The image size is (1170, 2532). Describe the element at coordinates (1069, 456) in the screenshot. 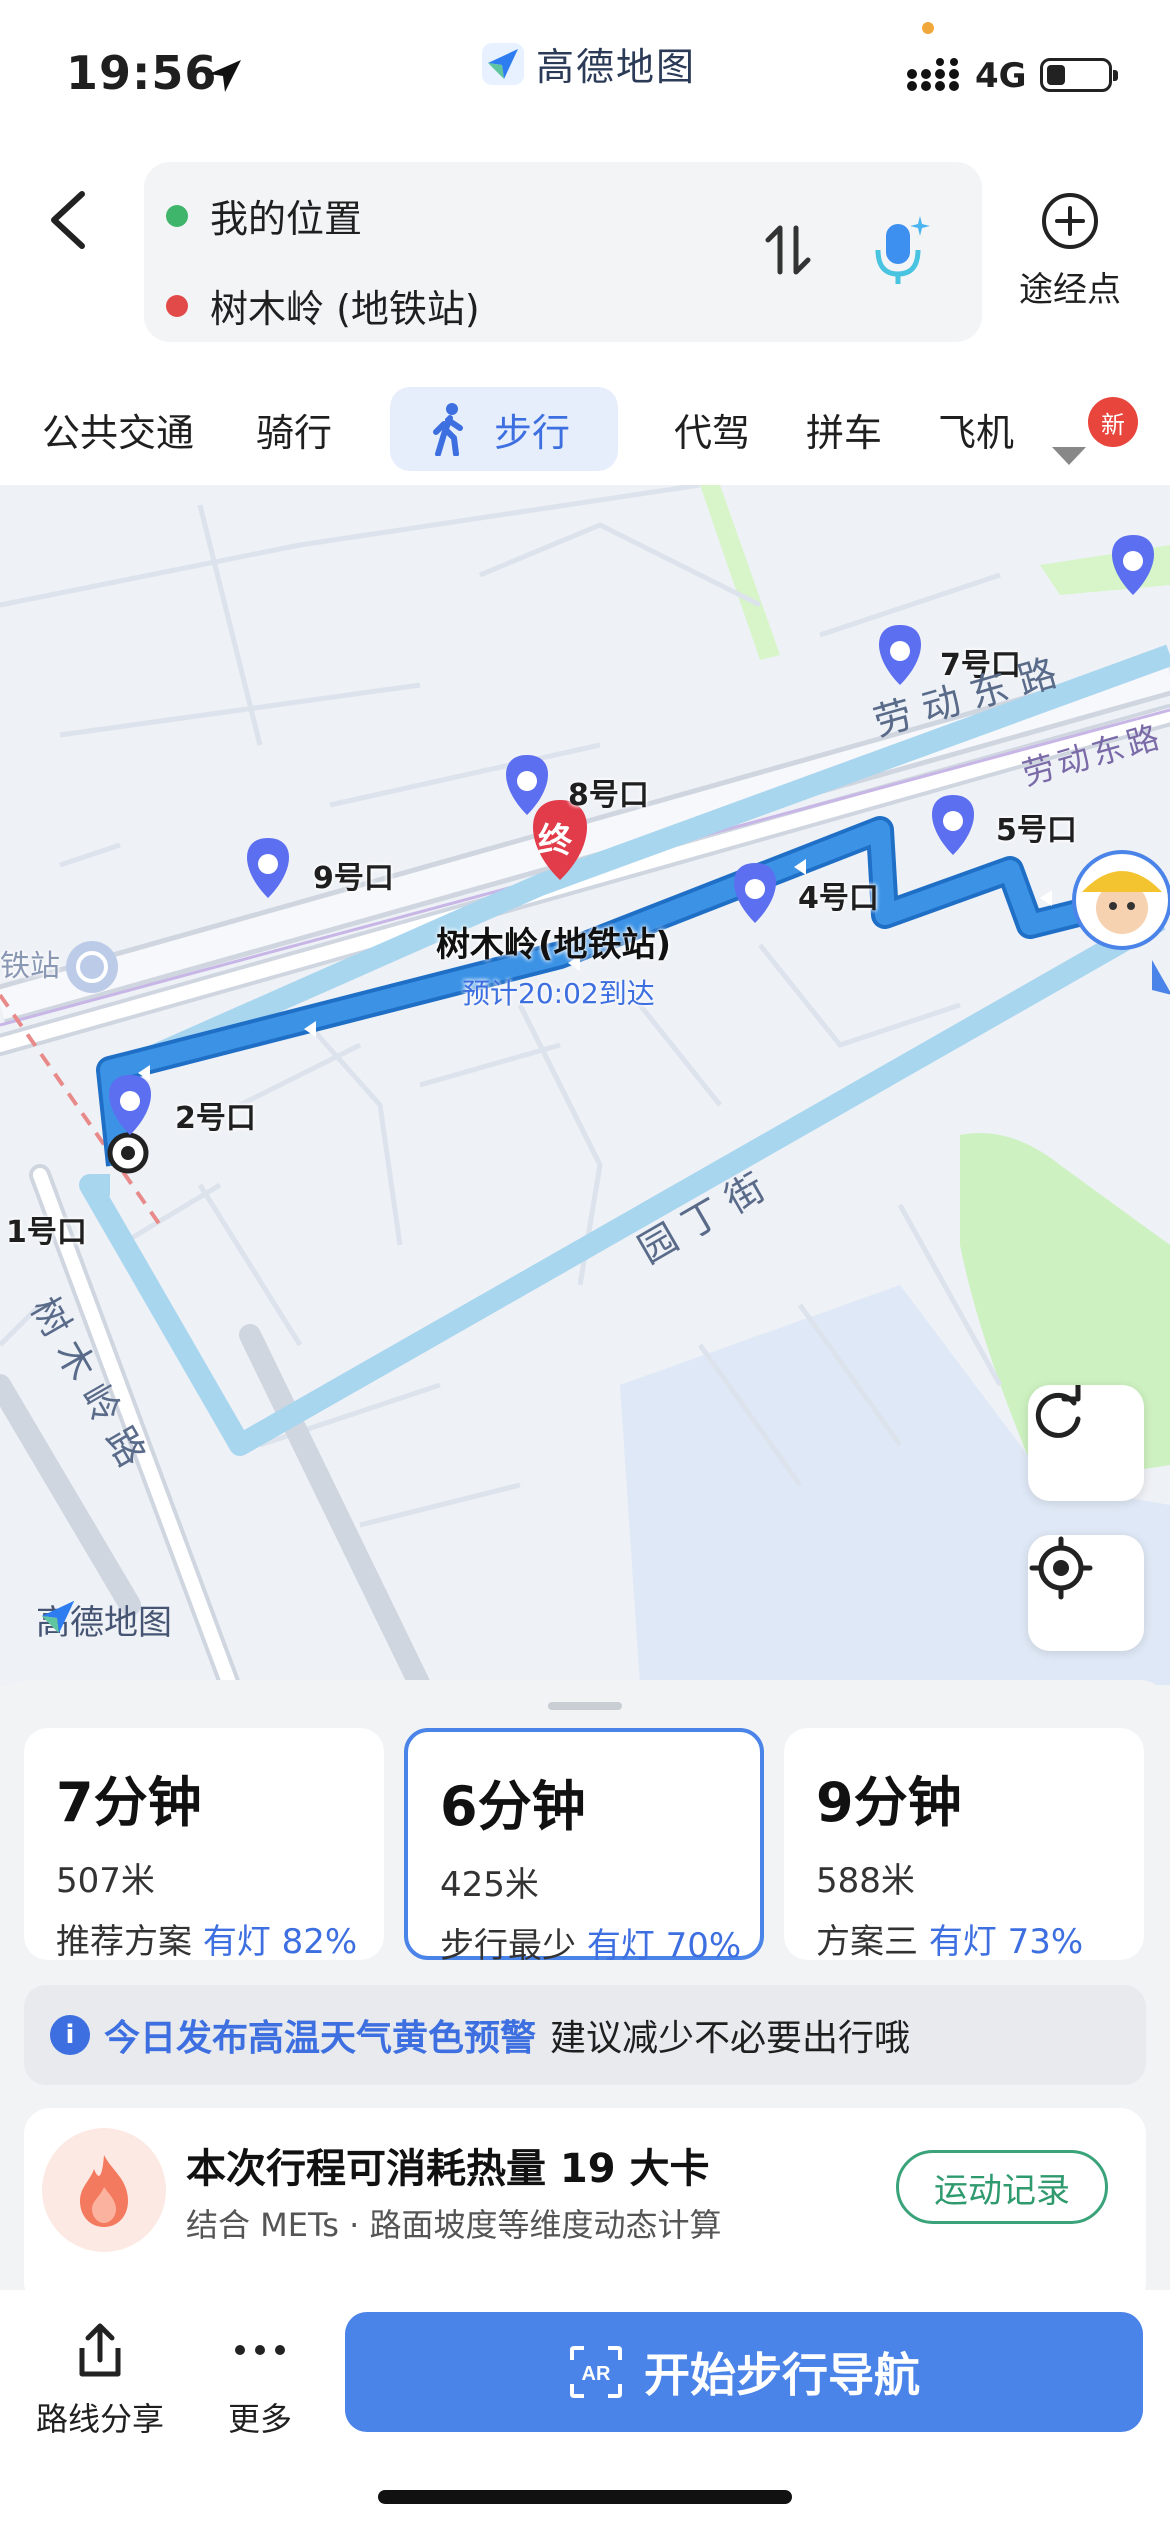

I see `chevron-down-icon` at that location.